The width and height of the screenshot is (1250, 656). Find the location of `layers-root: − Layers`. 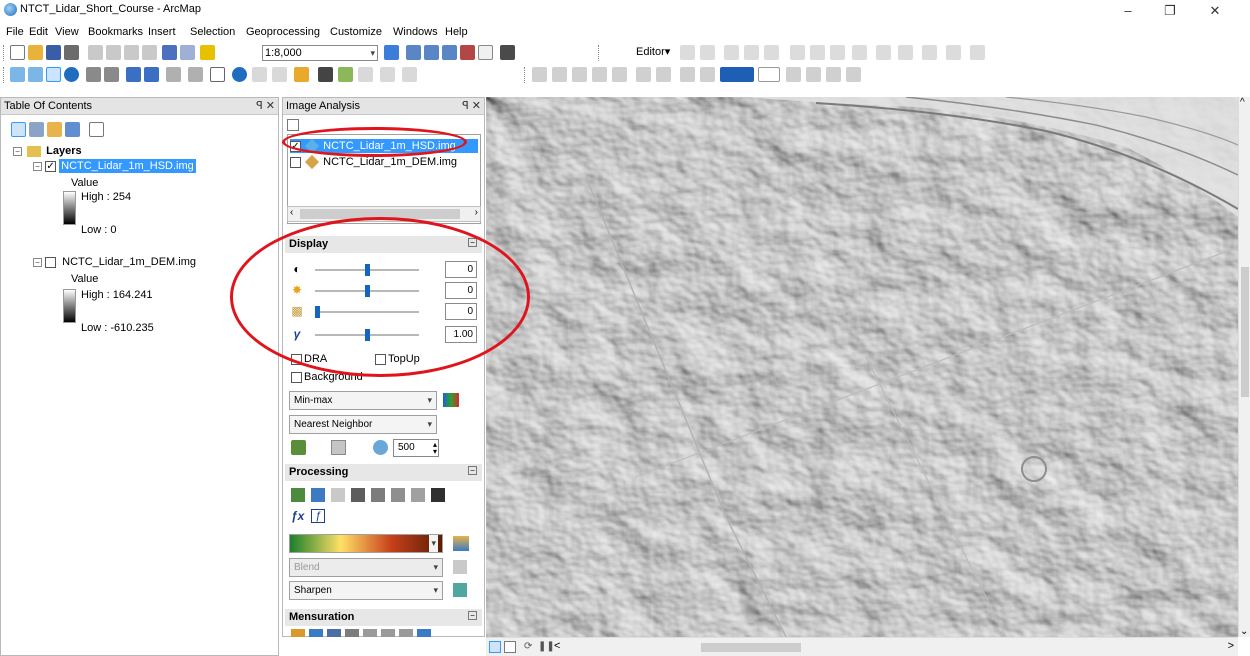

layers-root: − Layers is located at coordinates (47, 151).